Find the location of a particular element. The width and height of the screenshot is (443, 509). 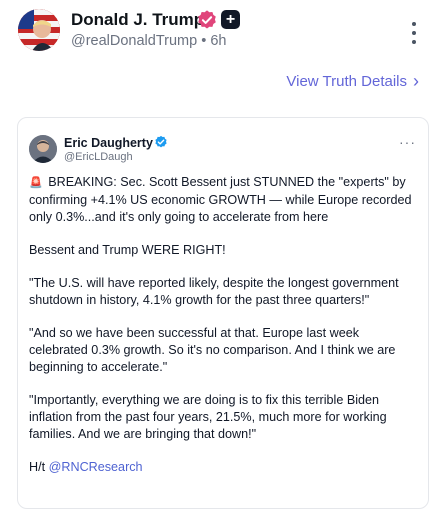

author-handle-line: @realDonaldTrump • 6h is located at coordinates (148, 41).